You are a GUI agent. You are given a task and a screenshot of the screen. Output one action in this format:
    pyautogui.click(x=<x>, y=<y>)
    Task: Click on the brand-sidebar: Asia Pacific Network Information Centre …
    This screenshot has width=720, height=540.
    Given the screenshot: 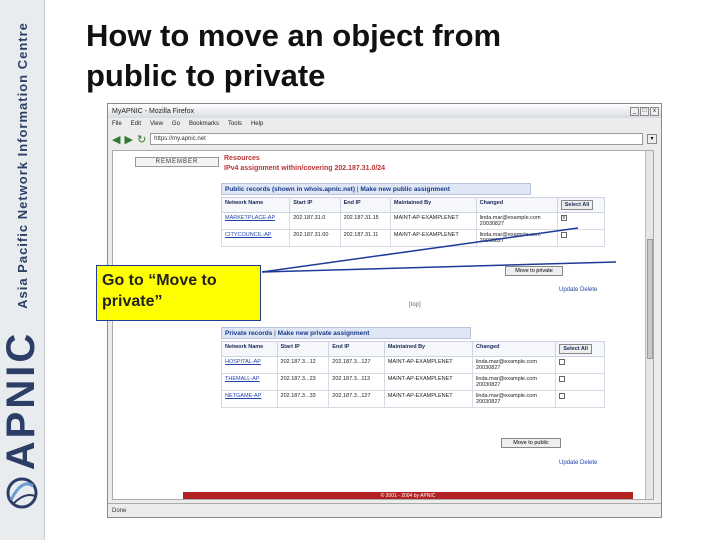 What is the action you would take?
    pyautogui.click(x=22, y=270)
    